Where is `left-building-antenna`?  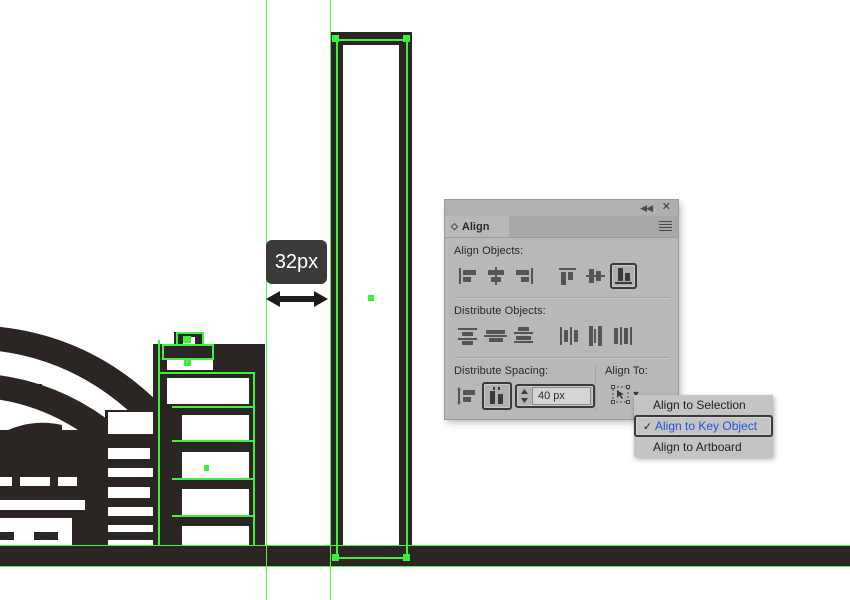
left-building-antenna is located at coordinates (39, 392).